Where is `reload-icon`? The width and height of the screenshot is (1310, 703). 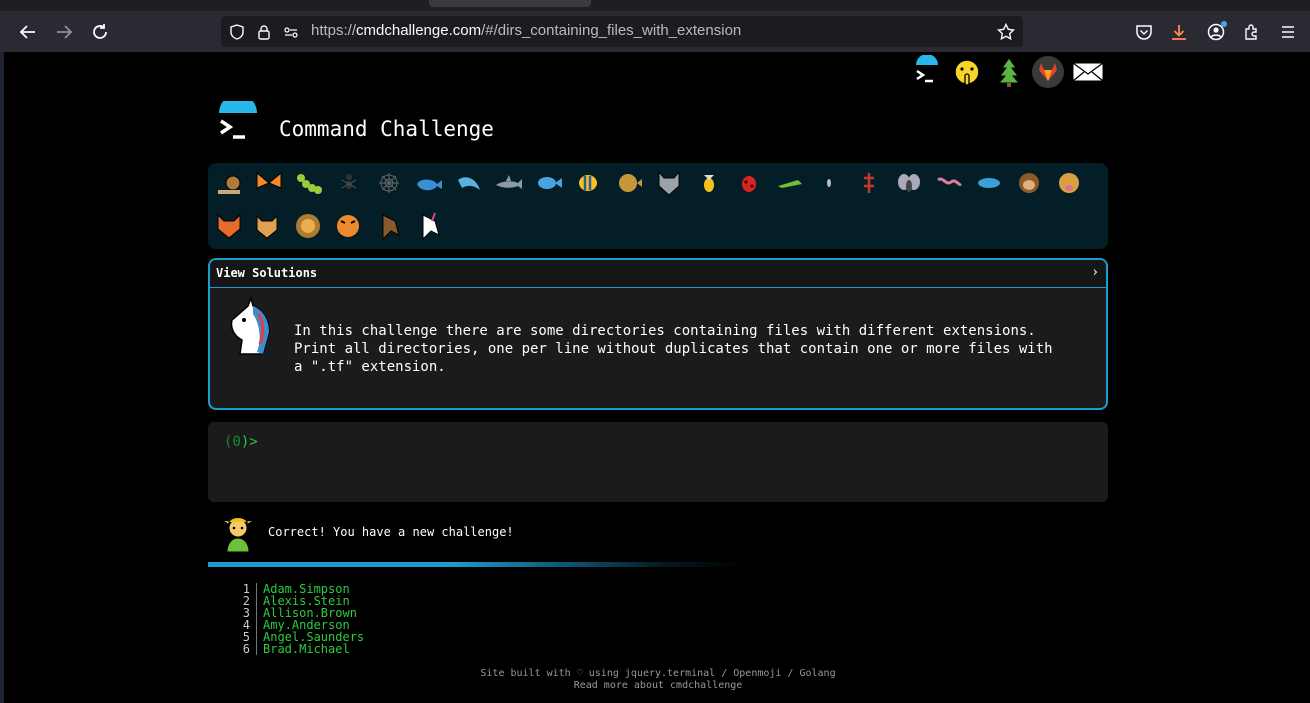 reload-icon is located at coordinates (100, 32).